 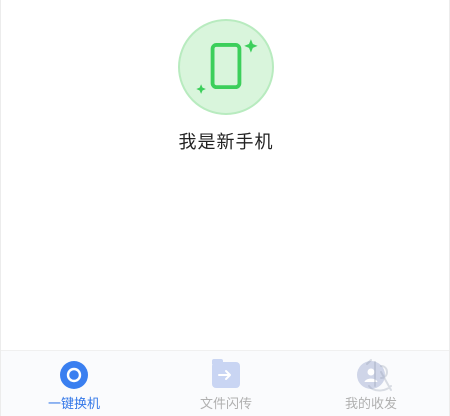 I want to click on tab-file-transfer: 文件闪传, so click(x=226, y=383).